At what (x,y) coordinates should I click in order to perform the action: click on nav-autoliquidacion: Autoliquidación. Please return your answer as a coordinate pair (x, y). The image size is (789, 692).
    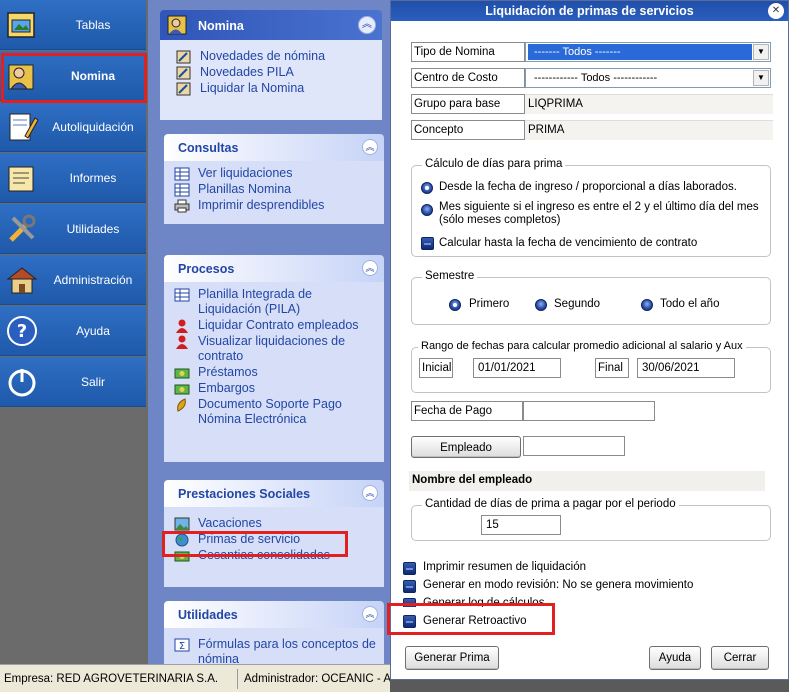
    Looking at the image, I should click on (73, 127).